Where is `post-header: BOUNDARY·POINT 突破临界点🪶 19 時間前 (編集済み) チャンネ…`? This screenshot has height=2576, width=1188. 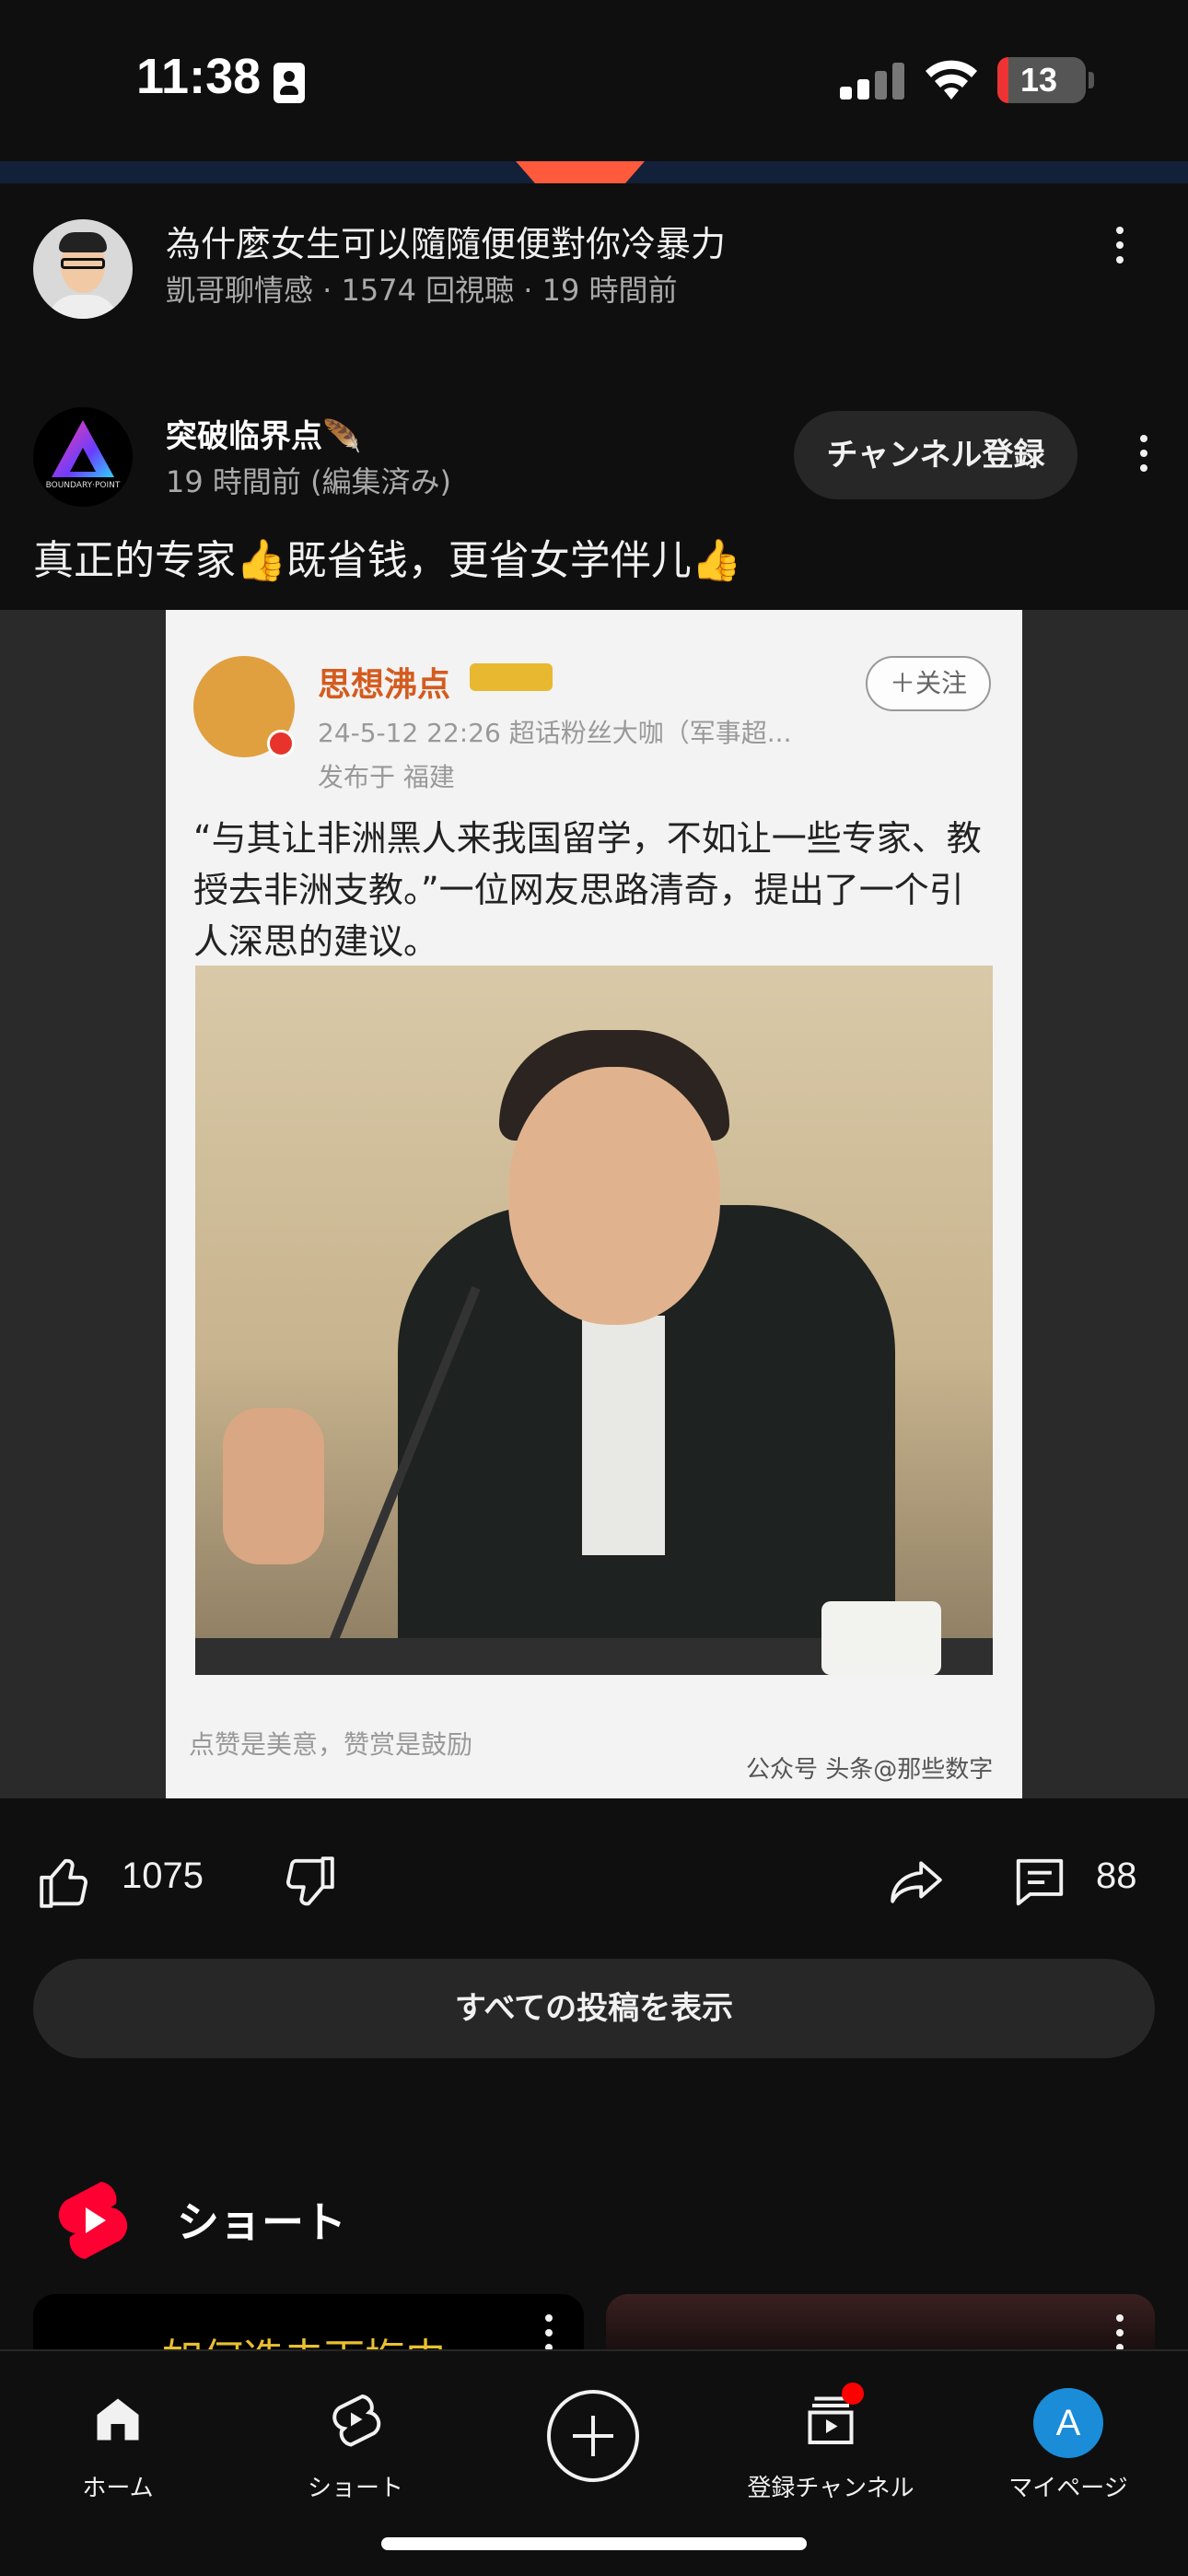 post-header: BOUNDARY·POINT 突破临界点🪶 19 時間前 (編集済み) チャンネ… is located at coordinates (594, 456).